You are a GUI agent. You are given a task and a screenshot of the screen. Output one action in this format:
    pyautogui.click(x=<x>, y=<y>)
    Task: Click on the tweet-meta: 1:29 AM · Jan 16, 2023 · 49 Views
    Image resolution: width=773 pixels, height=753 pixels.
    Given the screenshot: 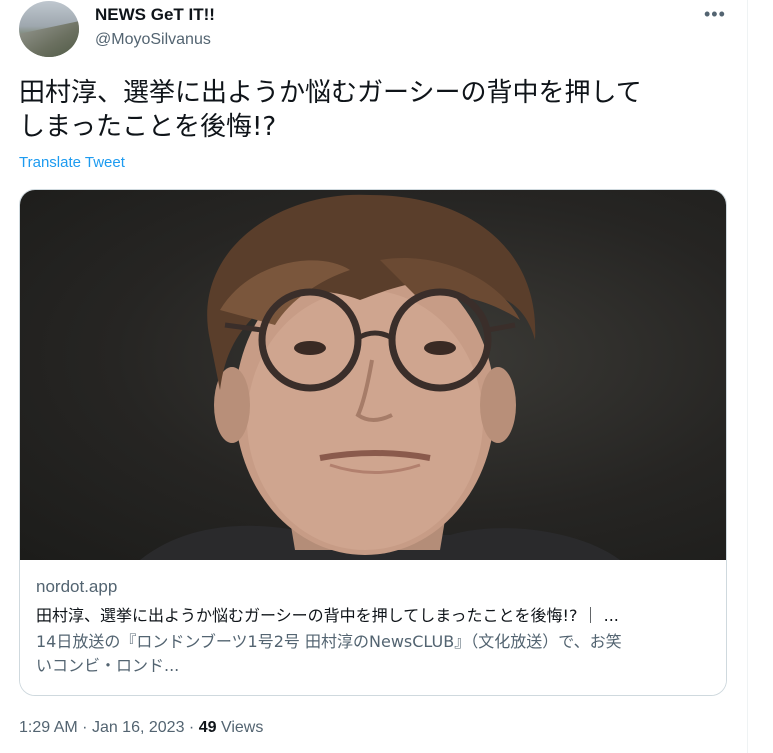 What is the action you would take?
    pyautogui.click(x=141, y=728)
    